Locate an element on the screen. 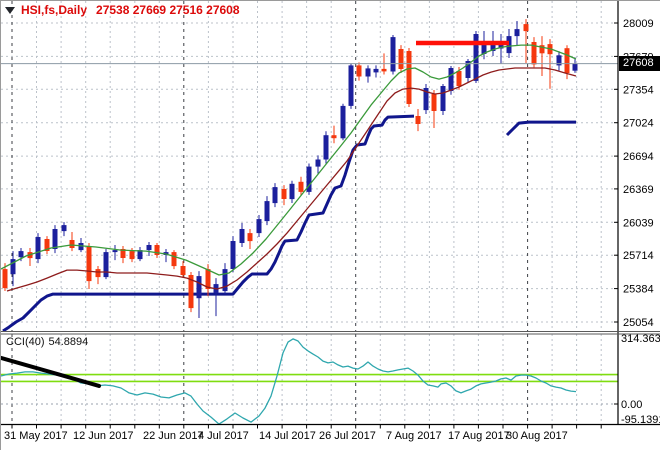  symbol-name-label: HSI,fs,Daily is located at coordinates (54, 10).